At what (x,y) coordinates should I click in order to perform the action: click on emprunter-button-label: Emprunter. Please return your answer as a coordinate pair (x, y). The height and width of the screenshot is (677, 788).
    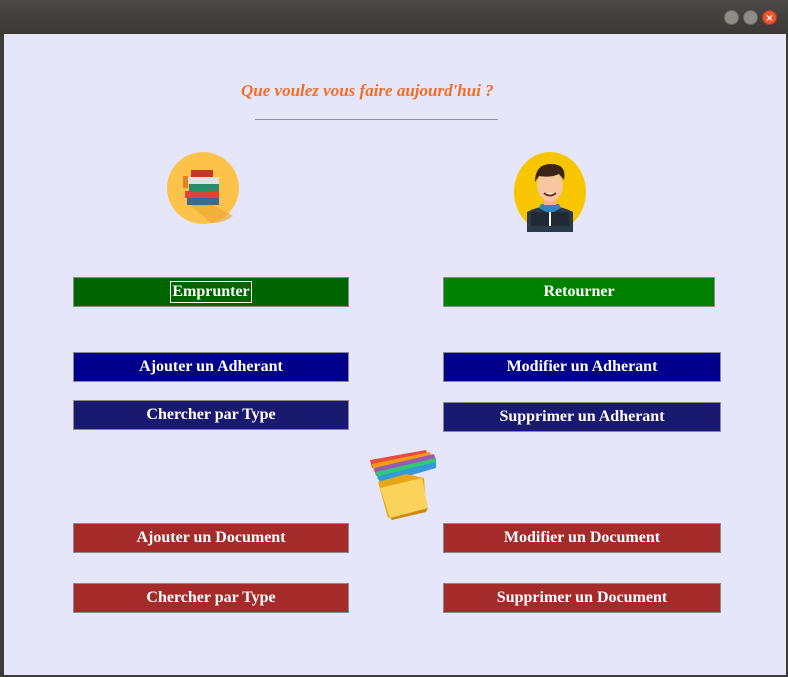
    Looking at the image, I should click on (211, 292).